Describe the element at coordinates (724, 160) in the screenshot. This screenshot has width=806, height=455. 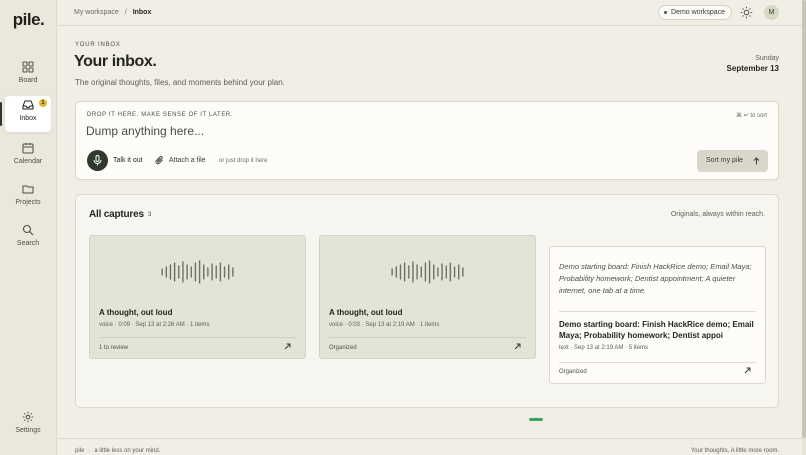
I see `sort-pile-label: Sort my pile` at that location.